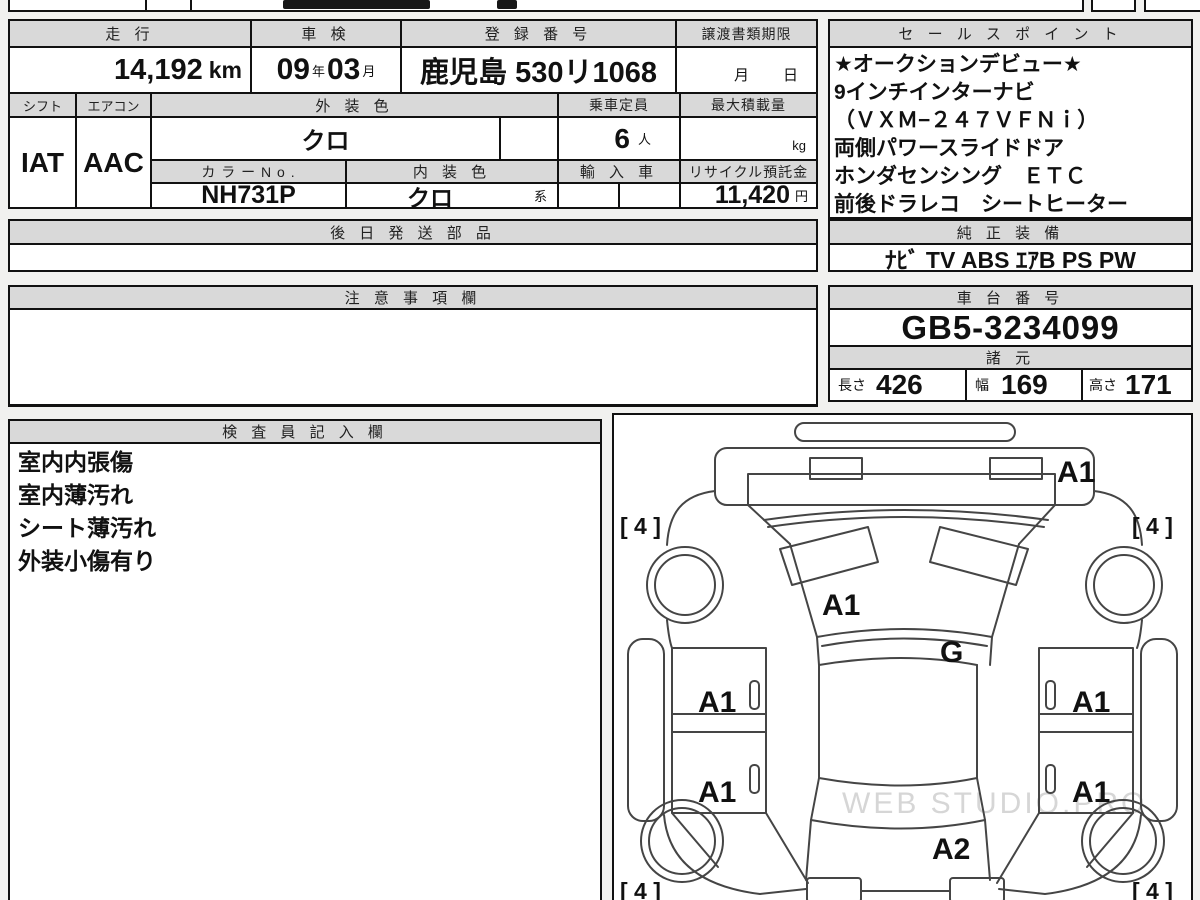 The height and width of the screenshot is (900, 1200). I want to click on capacity-unit: 人, so click(644, 139).